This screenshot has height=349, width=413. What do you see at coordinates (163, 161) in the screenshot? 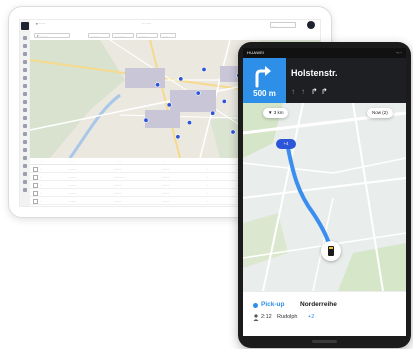
I see `table-header-cell: ···` at bounding box center [163, 161].